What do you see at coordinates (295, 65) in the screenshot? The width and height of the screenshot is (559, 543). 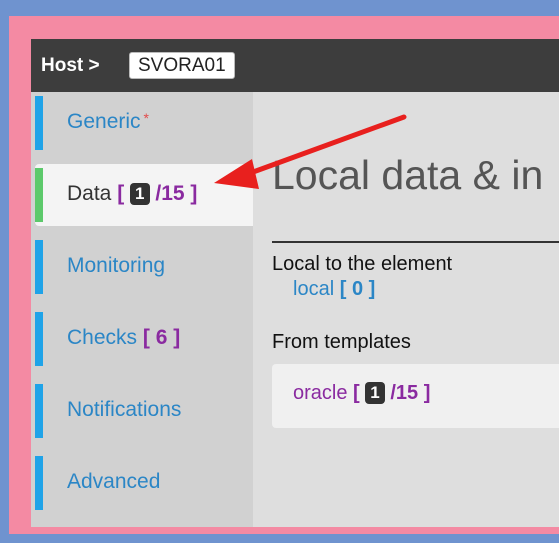 I see `host-header: Host > SVORA01` at bounding box center [295, 65].